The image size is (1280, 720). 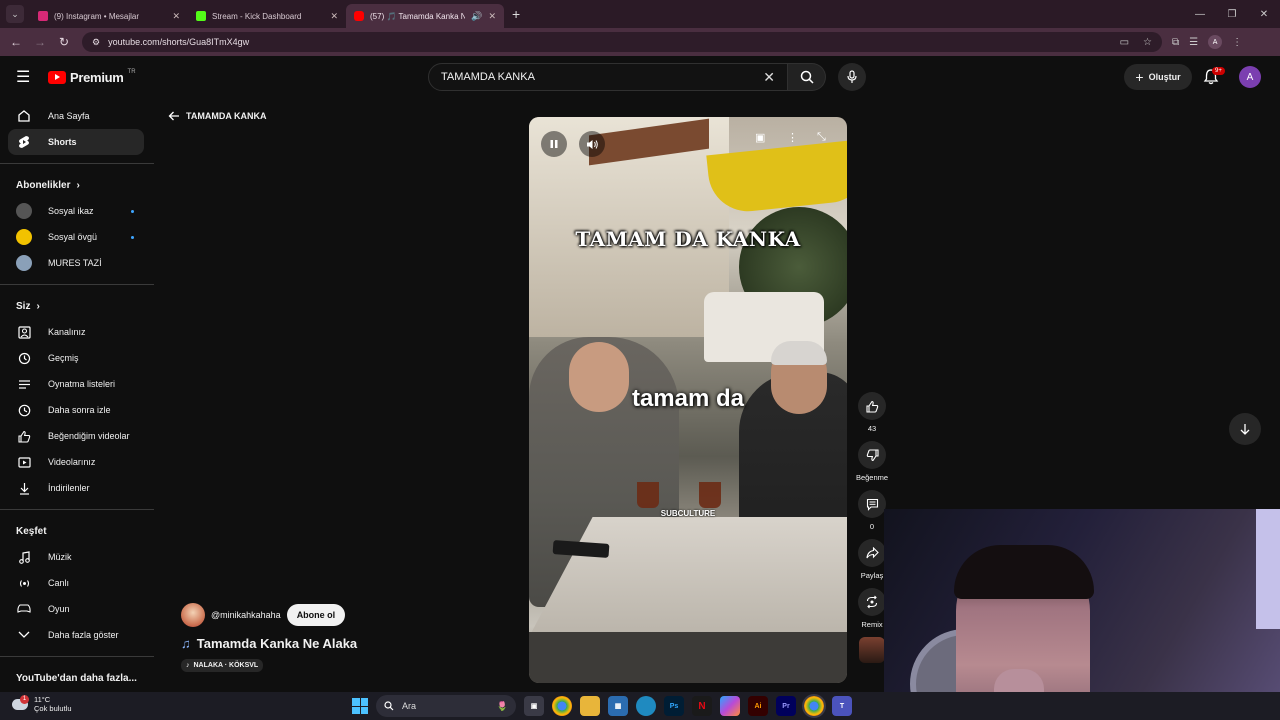 I want to click on sidebar-item-watch-later: Daha sonra izle, so click(x=76, y=410).